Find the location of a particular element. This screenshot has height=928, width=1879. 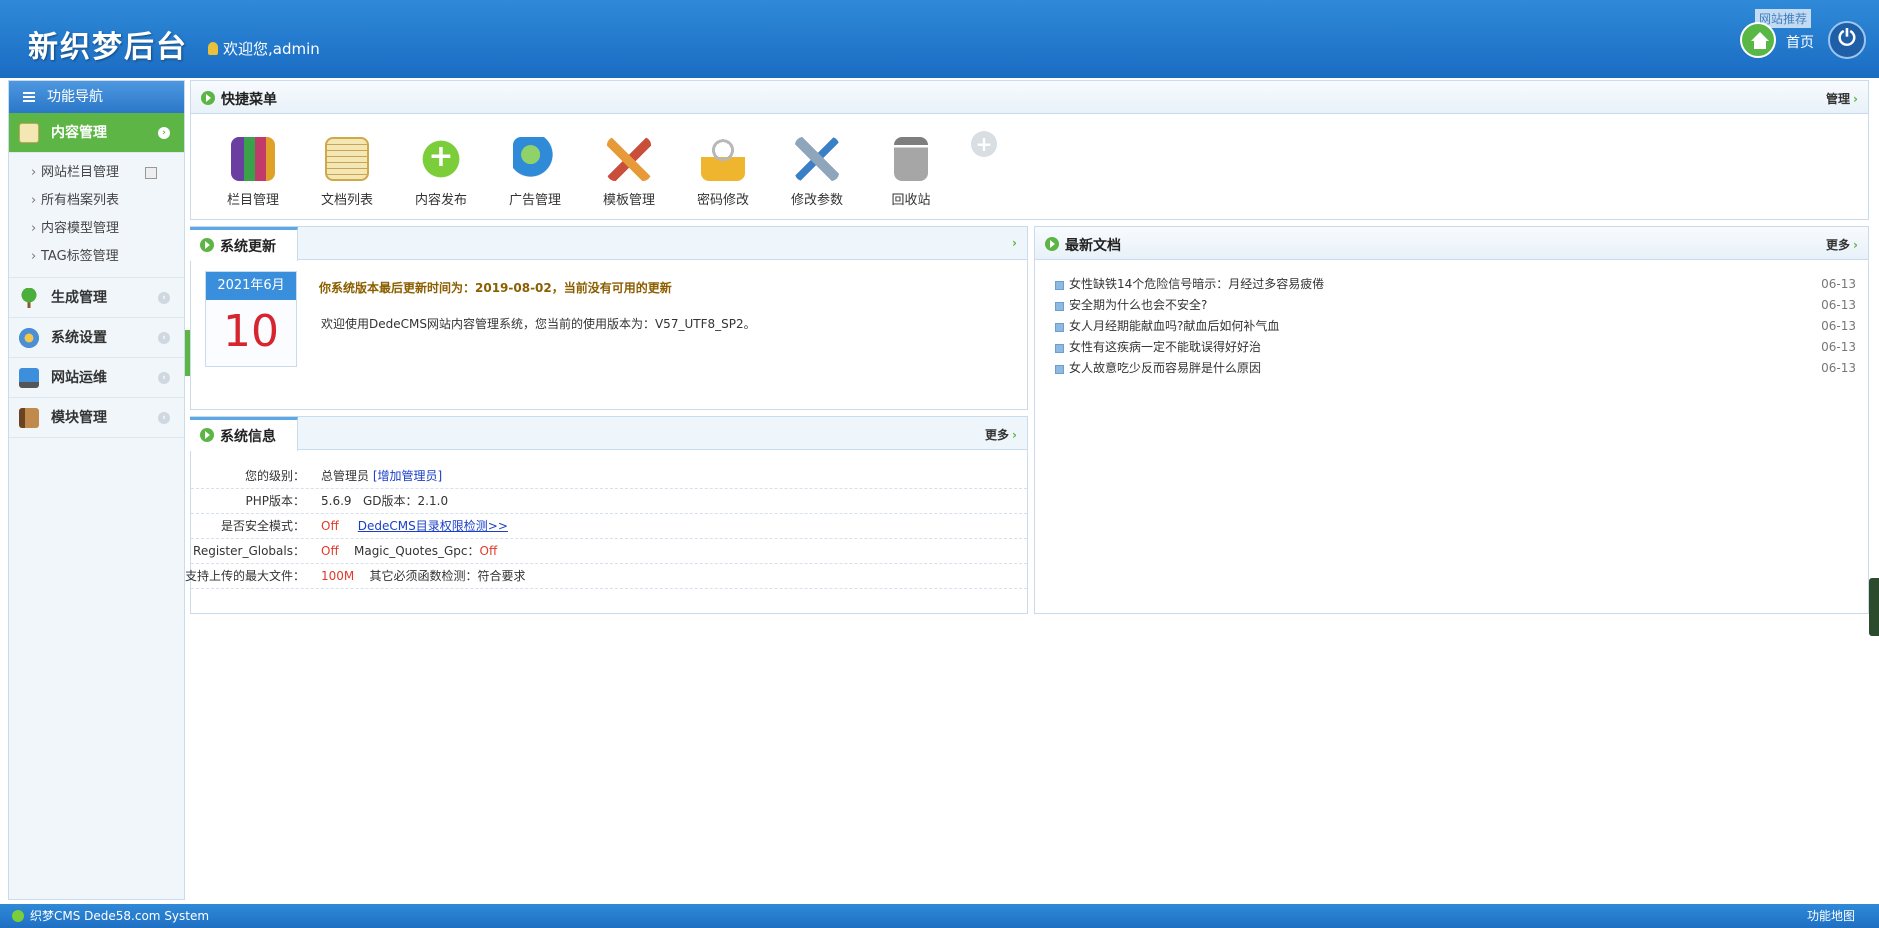

info-icon is located at coordinates (18, 916).